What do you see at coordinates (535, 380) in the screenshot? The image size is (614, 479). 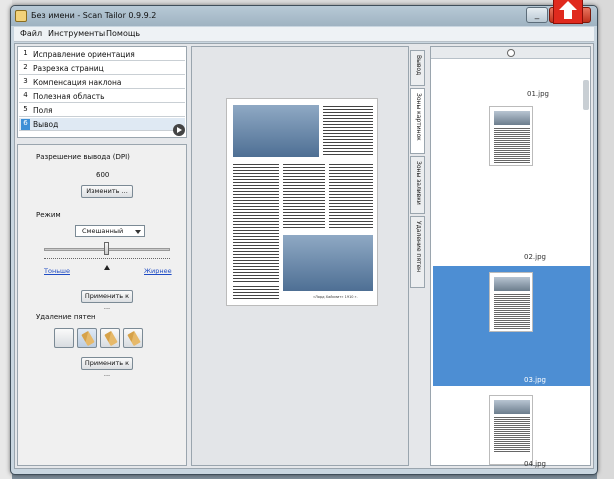 I see `thumbnail-name: 03.jpg` at bounding box center [535, 380].